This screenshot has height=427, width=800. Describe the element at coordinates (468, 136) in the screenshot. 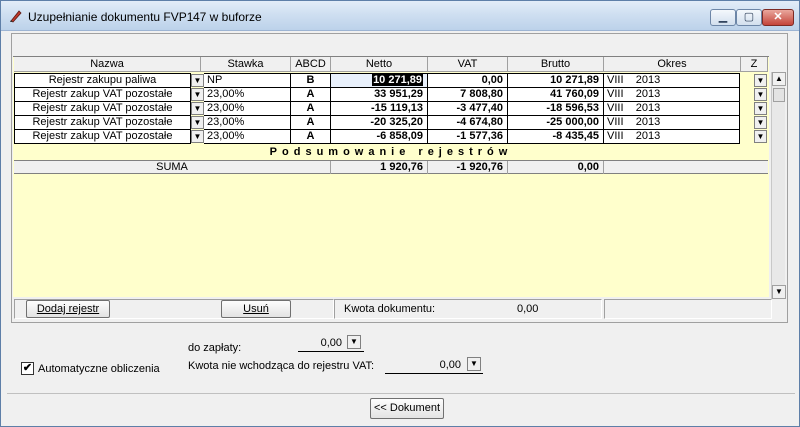

I see `row-vat: -1 577,36` at that location.